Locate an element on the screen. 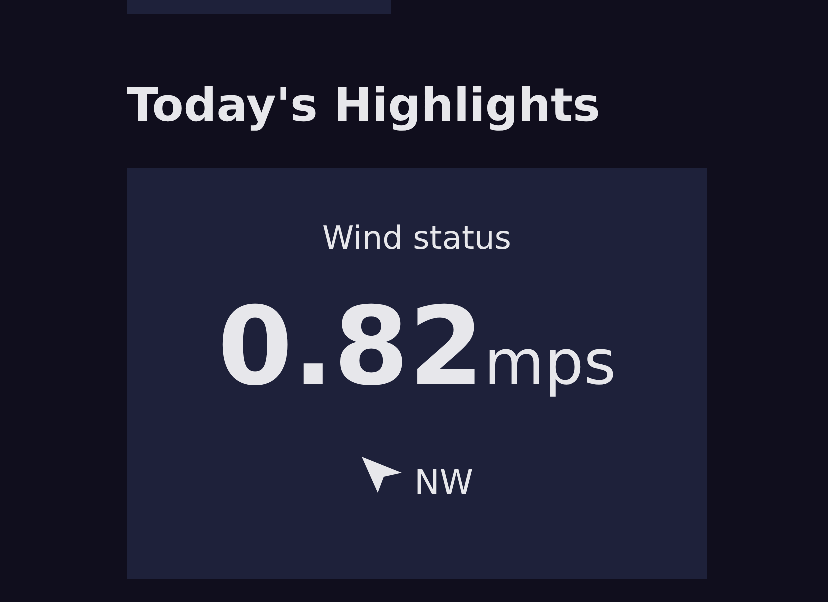  wind-direction: NW is located at coordinates (444, 483).